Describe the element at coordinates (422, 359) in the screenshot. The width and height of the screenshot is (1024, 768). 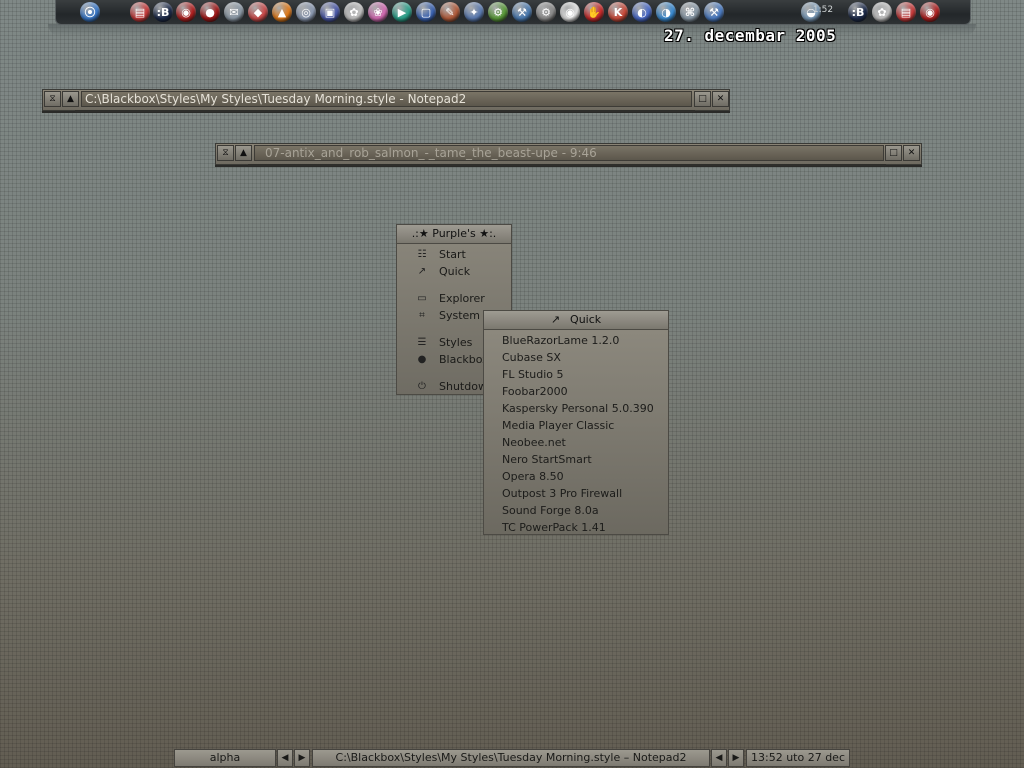
I see `blackbox-icon: ●` at that location.